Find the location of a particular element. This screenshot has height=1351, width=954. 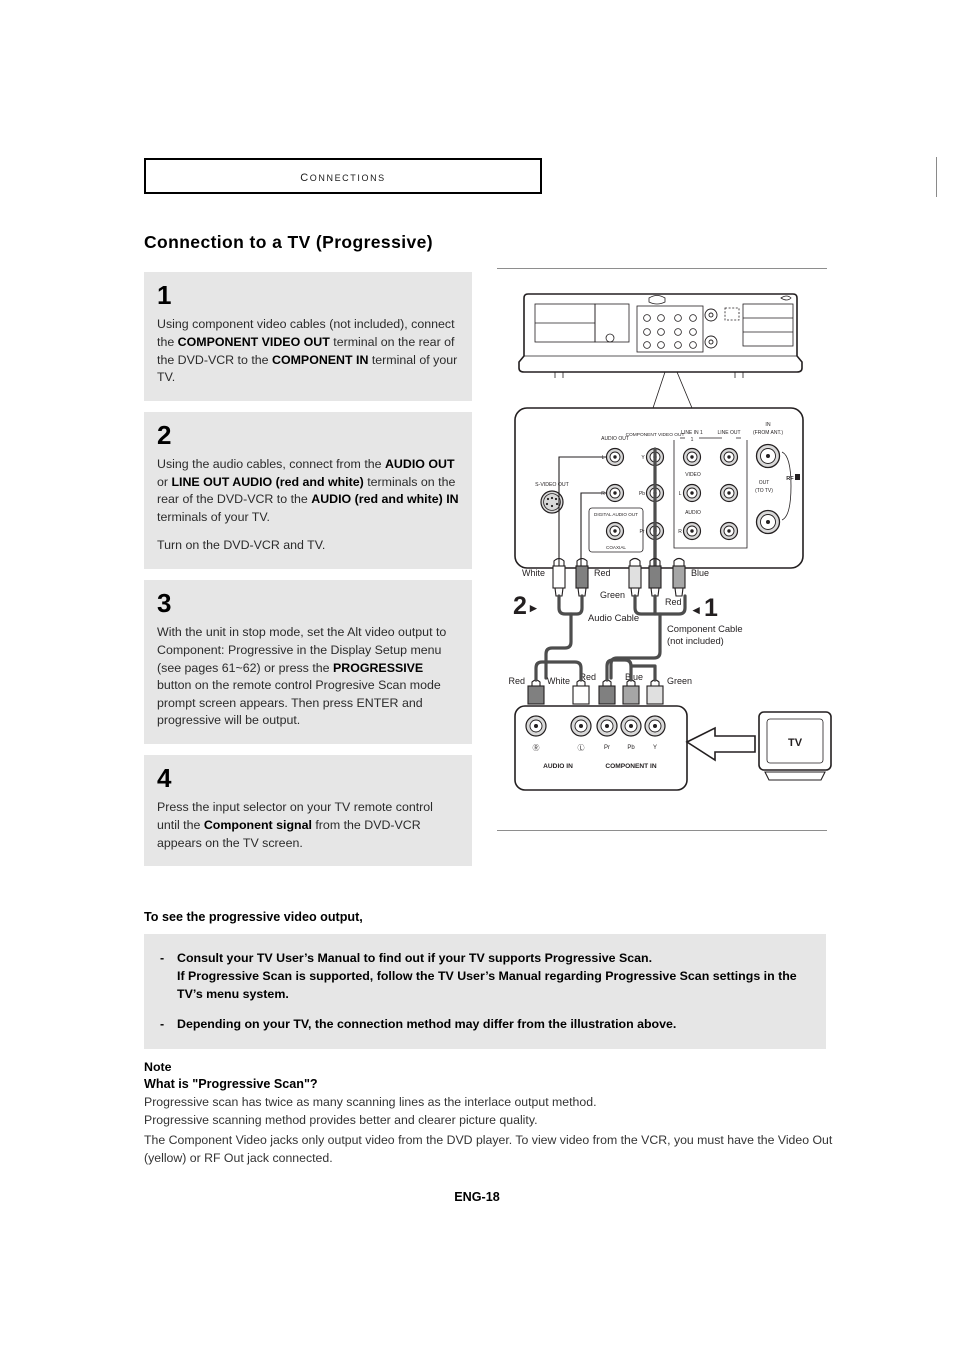

plug-green: Green is located at coordinates (621, 578).